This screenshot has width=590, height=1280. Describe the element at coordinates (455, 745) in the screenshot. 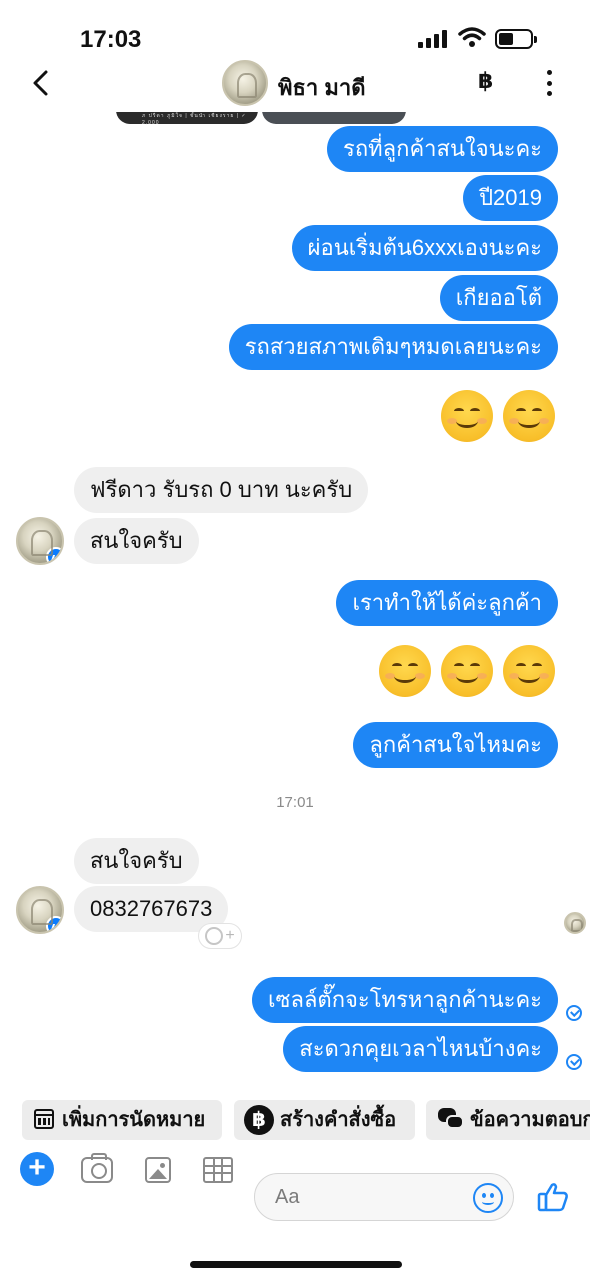

I see `outgoing-message: ลูกค้าสนใจไหมคะ` at that location.